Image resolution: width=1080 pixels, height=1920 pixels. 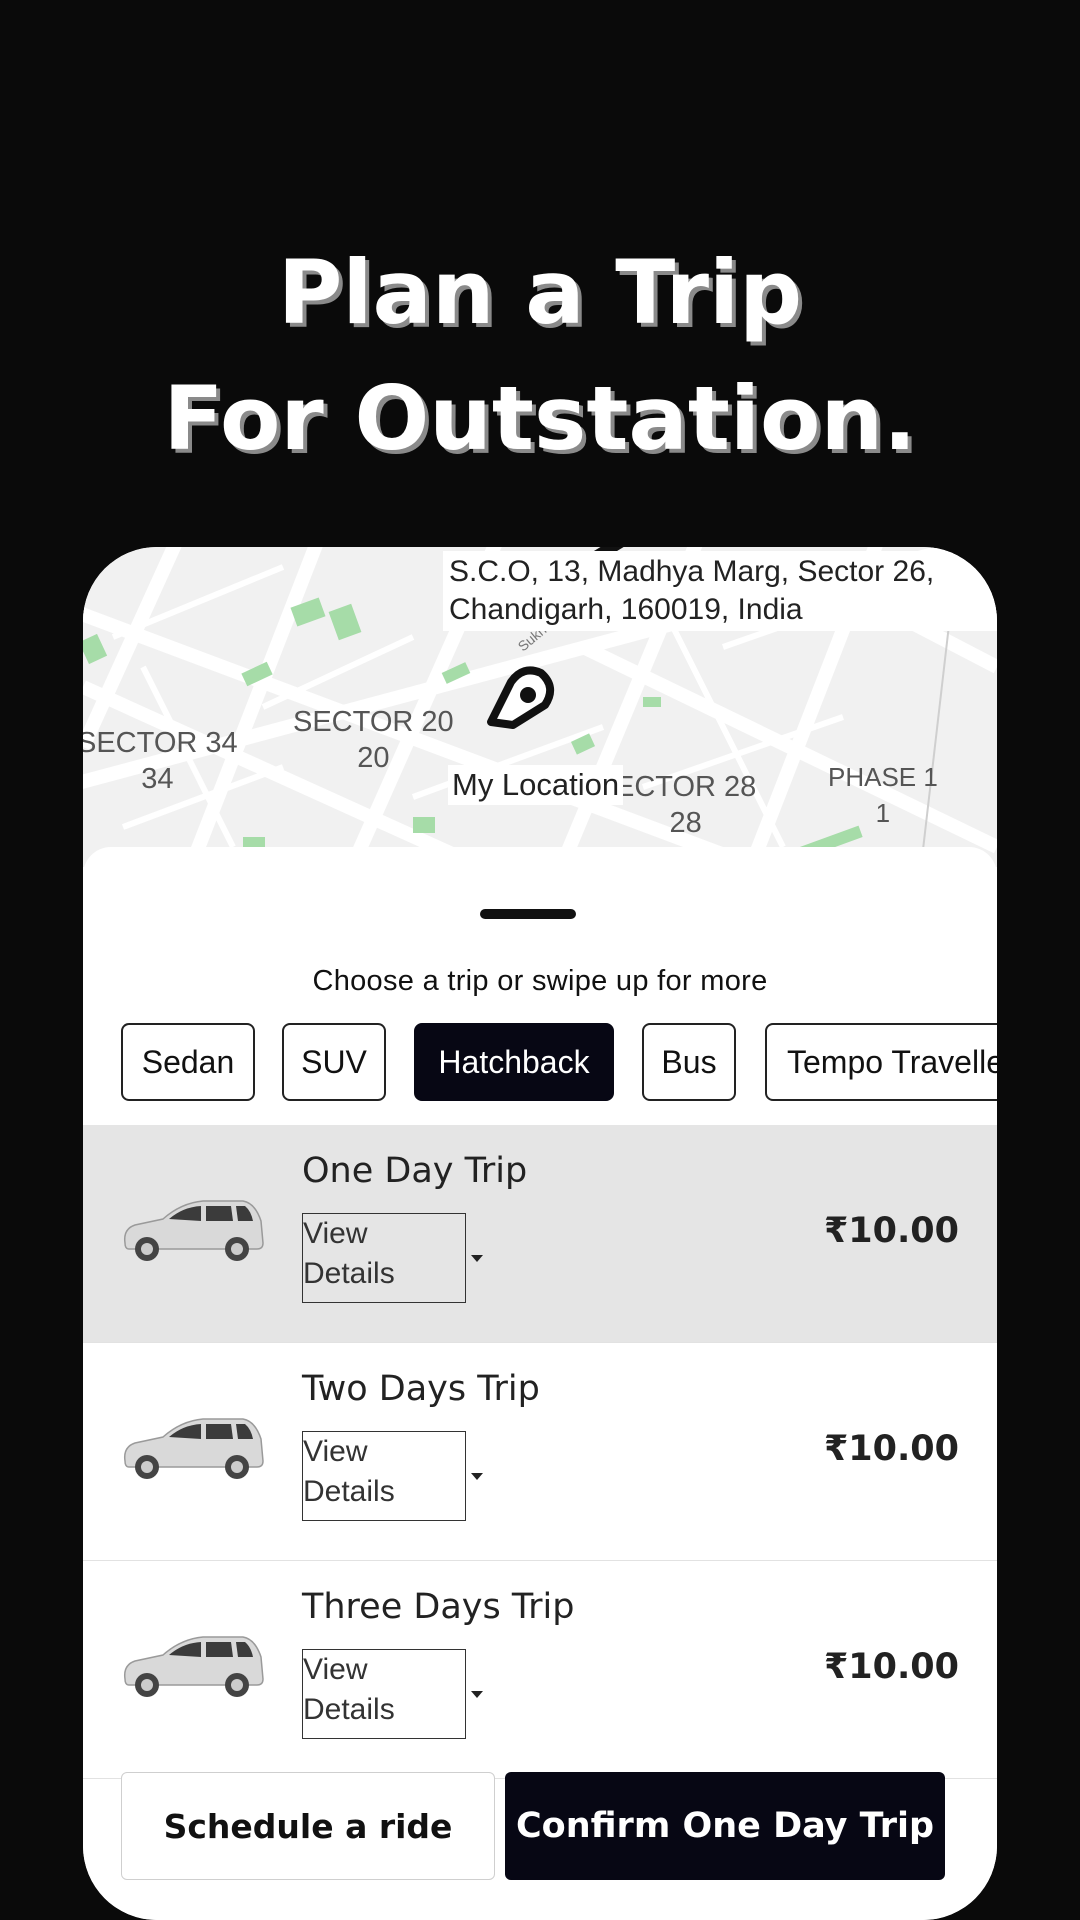 I want to click on schedule-ride-button: Schedule a ride, so click(x=308, y=1826).